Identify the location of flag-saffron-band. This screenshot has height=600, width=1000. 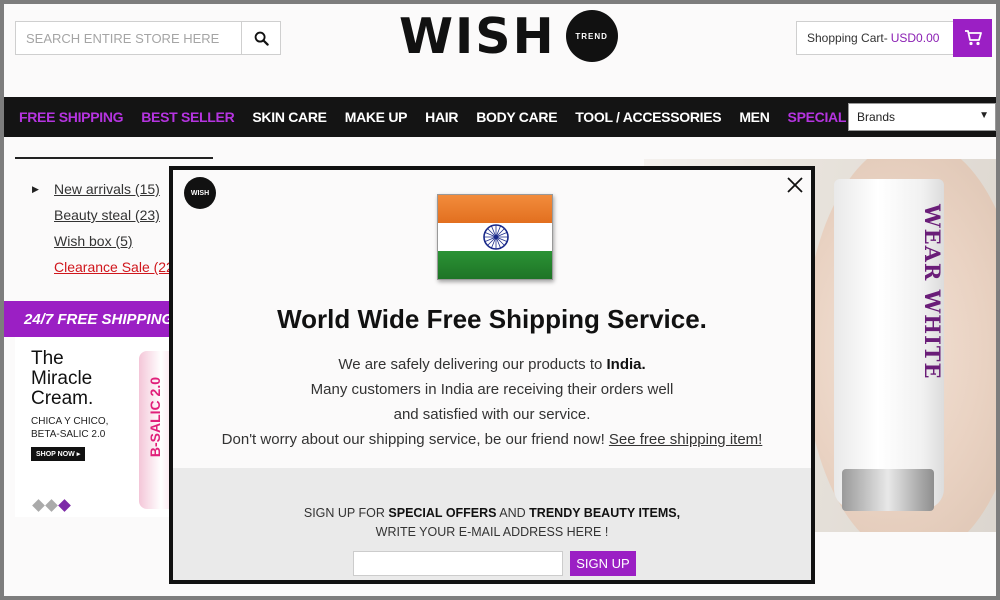
(495, 209).